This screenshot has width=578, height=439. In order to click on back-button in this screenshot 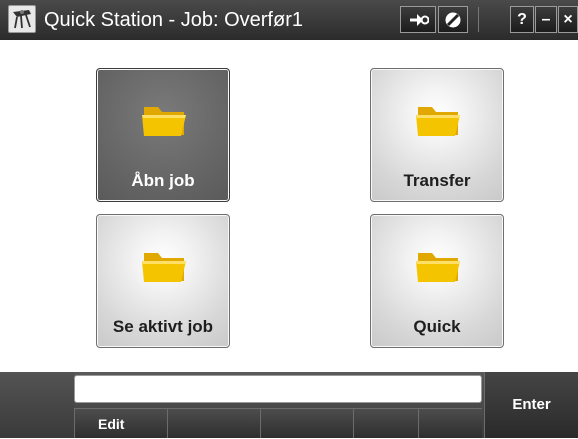, I will do `click(418, 19)`.